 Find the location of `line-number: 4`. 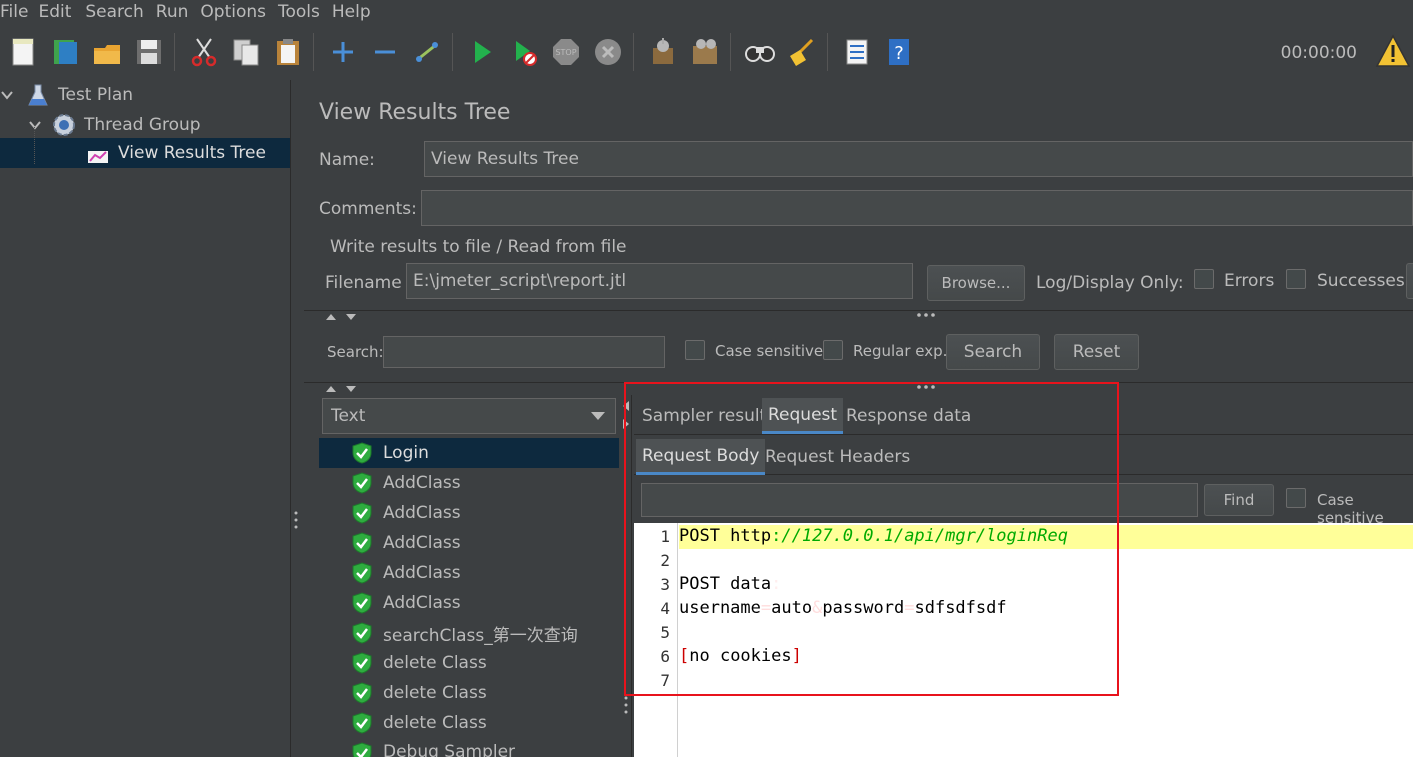

line-number: 4 is located at coordinates (665, 608).